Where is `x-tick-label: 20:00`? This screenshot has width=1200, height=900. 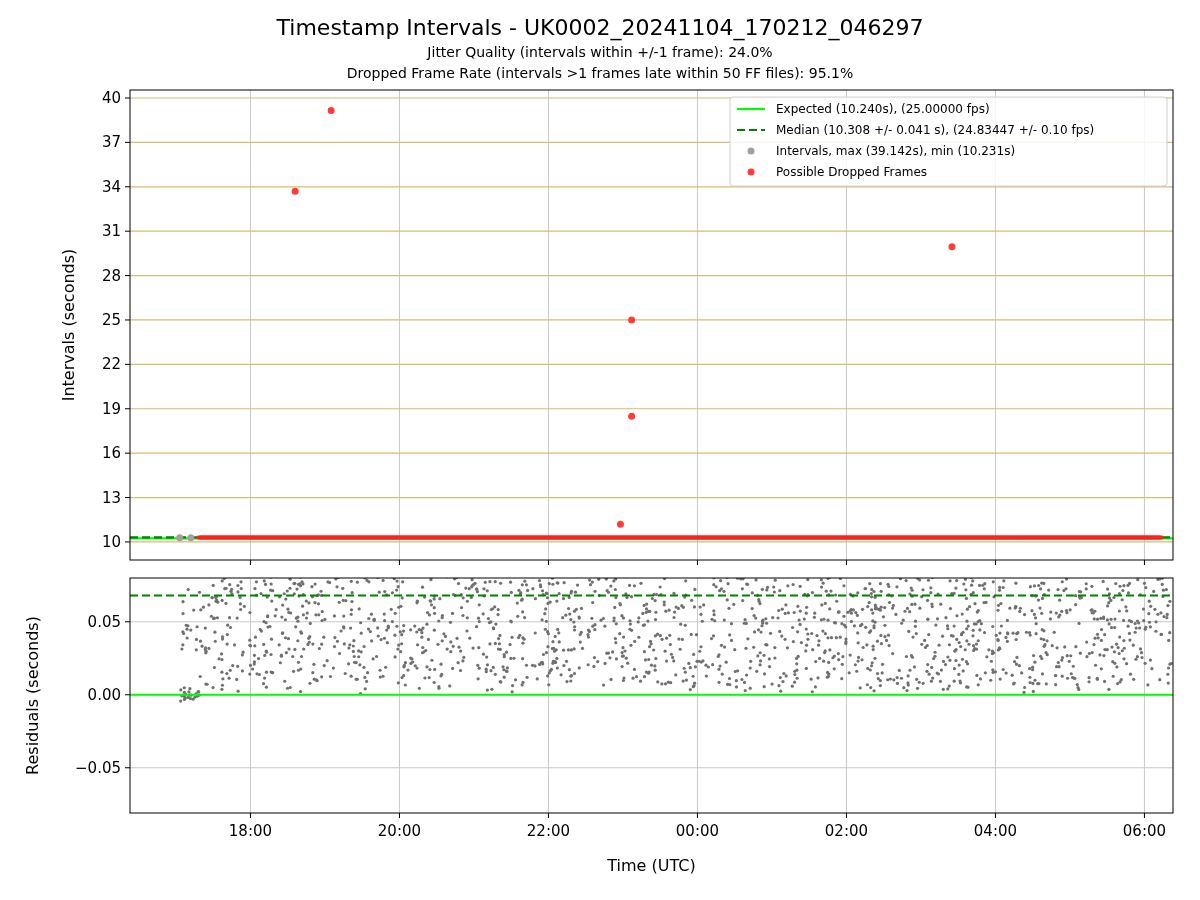 x-tick-label: 20:00 is located at coordinates (399, 831).